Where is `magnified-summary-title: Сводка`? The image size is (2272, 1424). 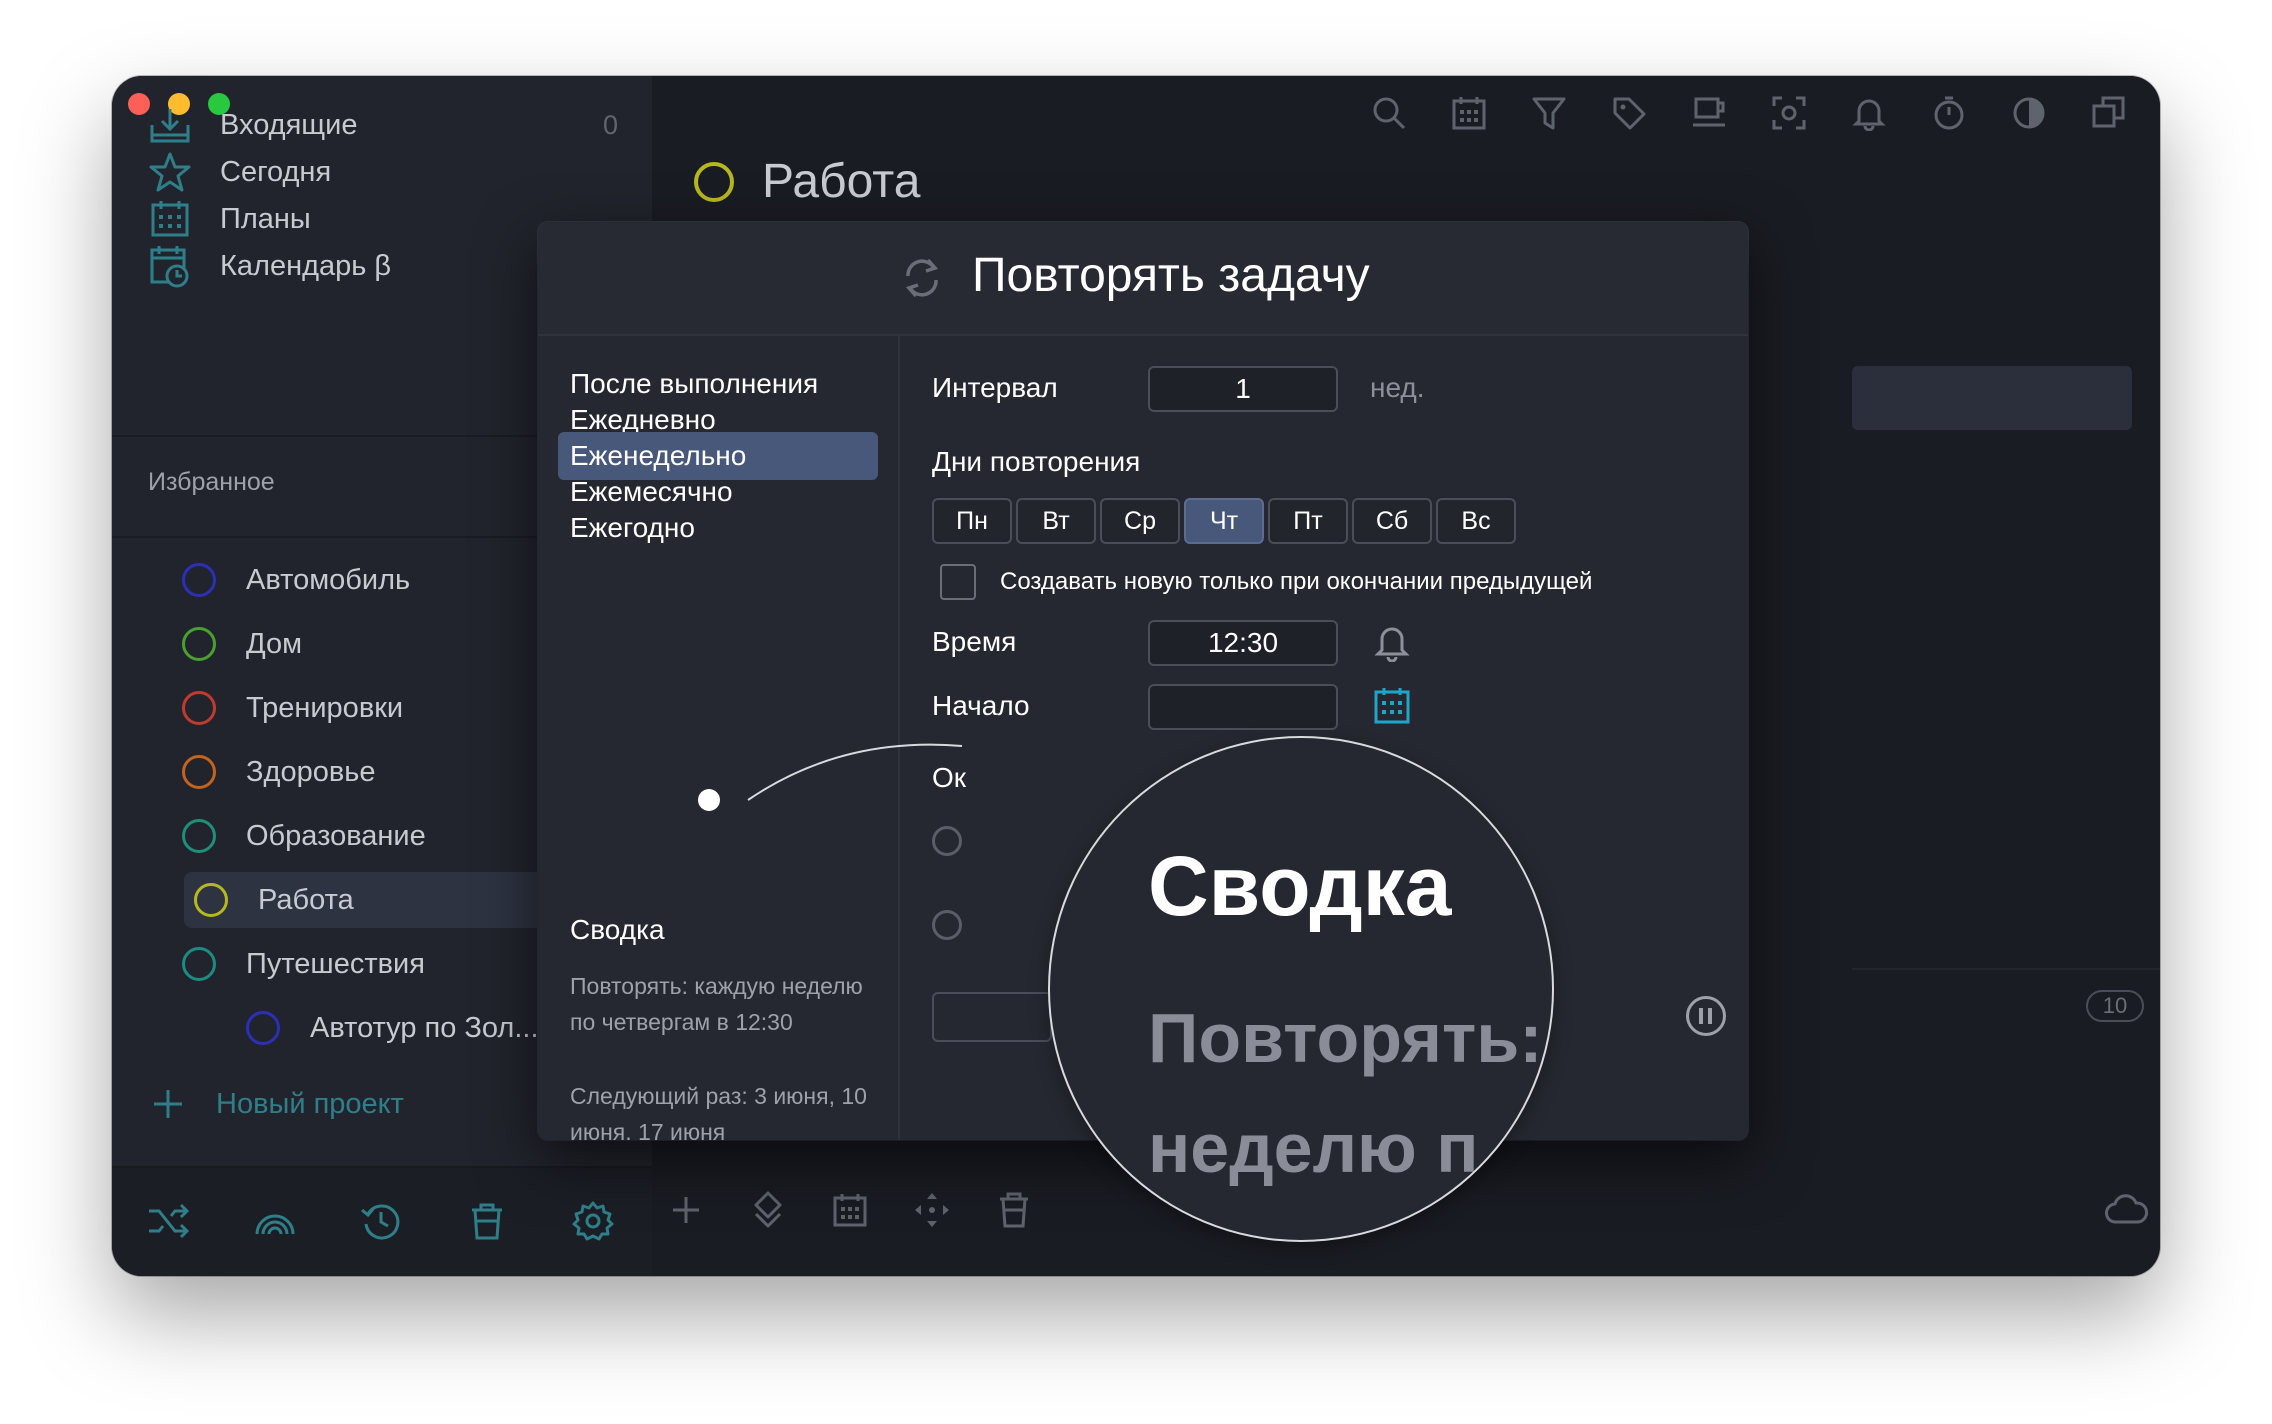
magnified-summary-title: Сводка is located at coordinates (1300, 886).